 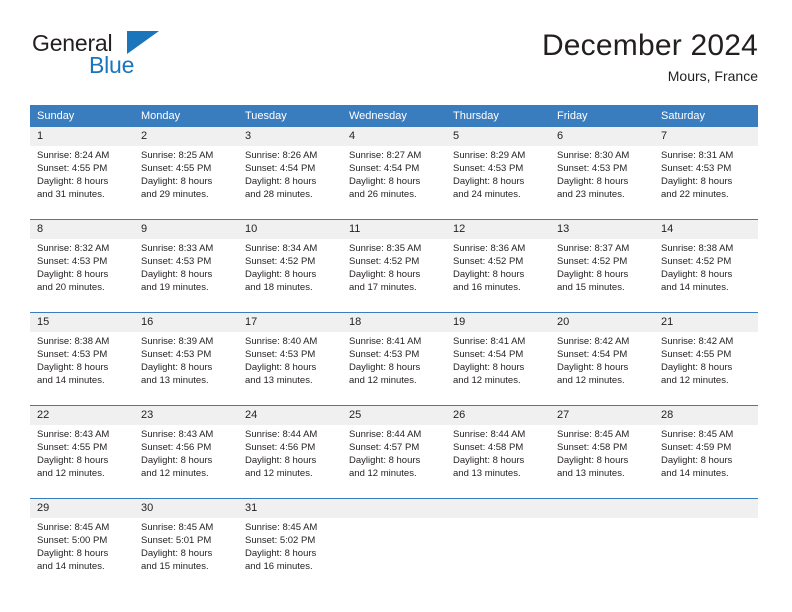 What do you see at coordinates (281, 155) in the screenshot?
I see `sunrise-text: Sunrise: 8:26 AM` at bounding box center [281, 155].